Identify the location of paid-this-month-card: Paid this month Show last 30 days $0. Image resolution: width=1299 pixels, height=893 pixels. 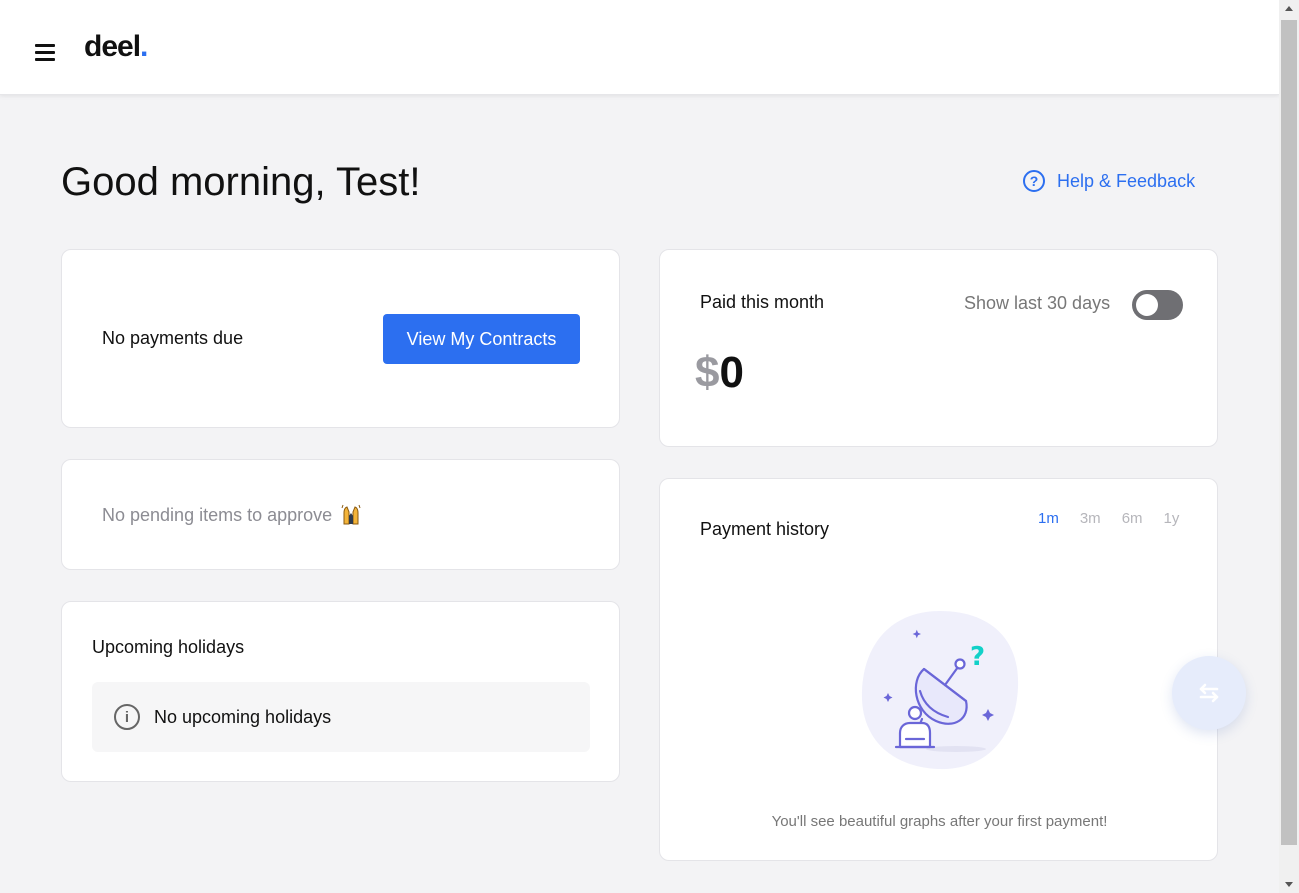
(938, 348).